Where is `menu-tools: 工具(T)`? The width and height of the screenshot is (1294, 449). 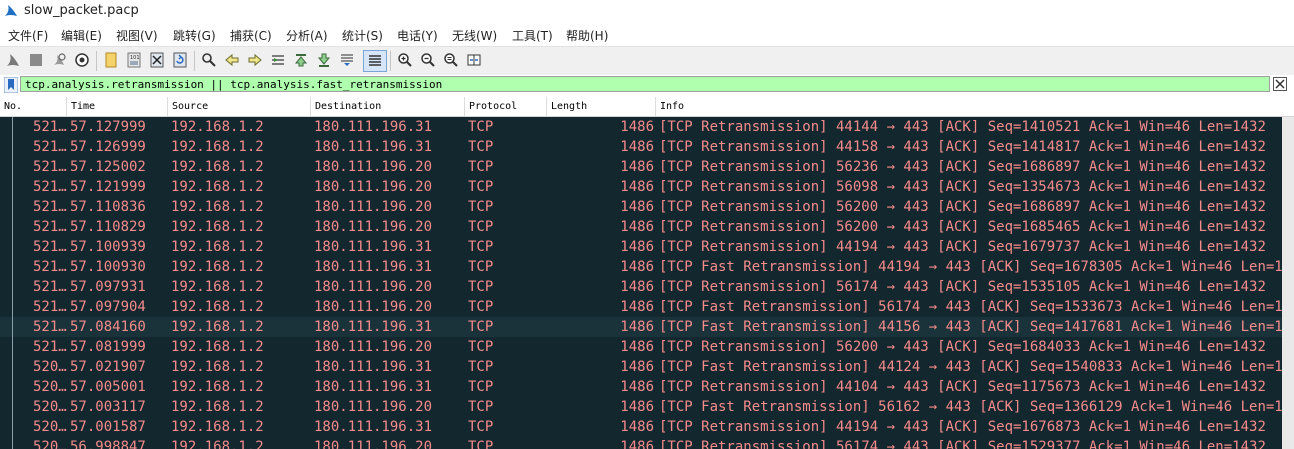 menu-tools: 工具(T) is located at coordinates (532, 35).